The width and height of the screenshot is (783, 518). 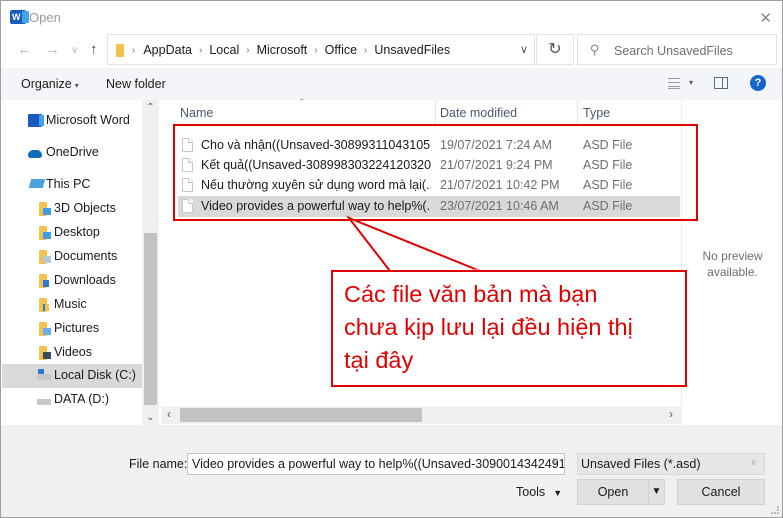 What do you see at coordinates (44, 281) in the screenshot?
I see `folder-downloads-icon` at bounding box center [44, 281].